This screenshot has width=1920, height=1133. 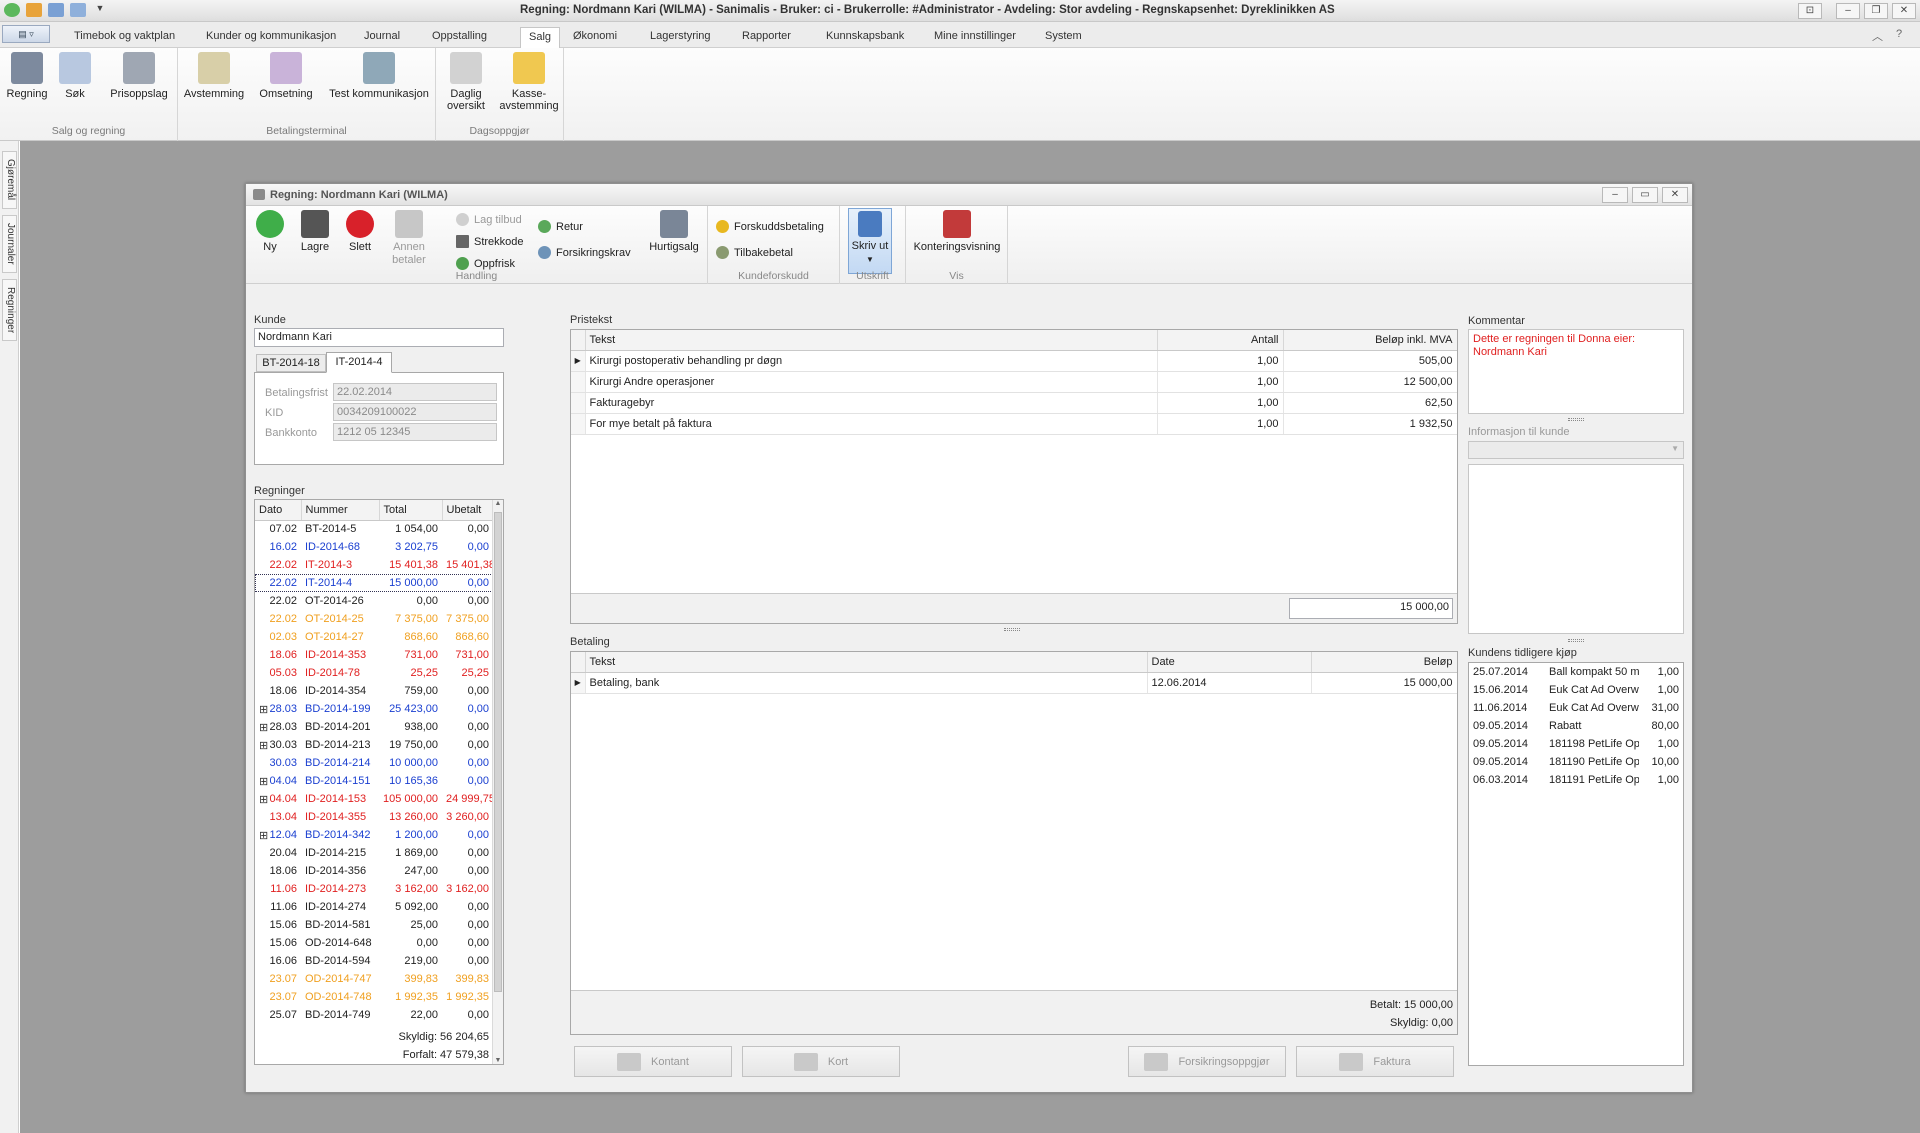 I want to click on ny-button: Ny, so click(x=270, y=232).